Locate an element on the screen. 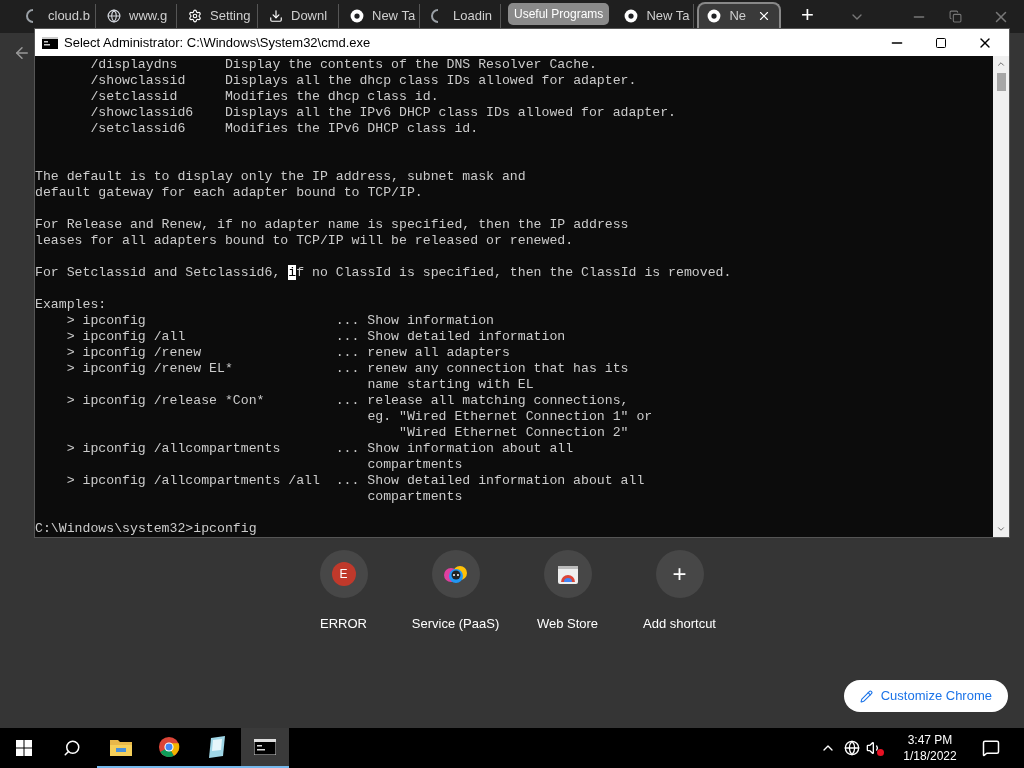 This screenshot has width=1024, height=768. console-text: For Setclassid and Setclassid6, if no ClassId is specified, then the ClassId is removed. is located at coordinates (383, 272).